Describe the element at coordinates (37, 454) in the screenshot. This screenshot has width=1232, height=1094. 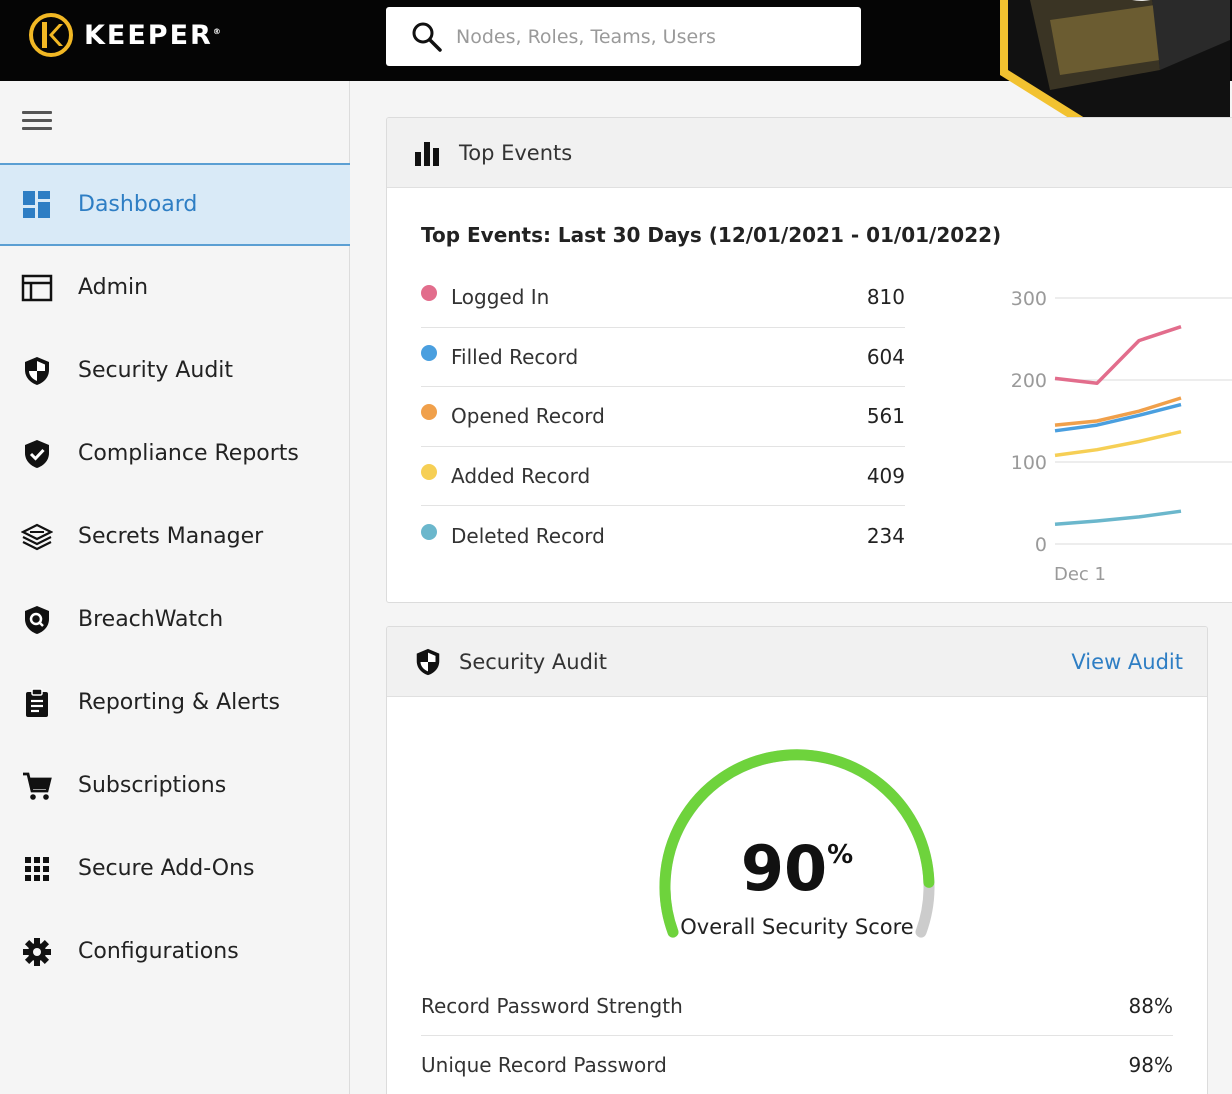
I see `shield-check-icon` at that location.